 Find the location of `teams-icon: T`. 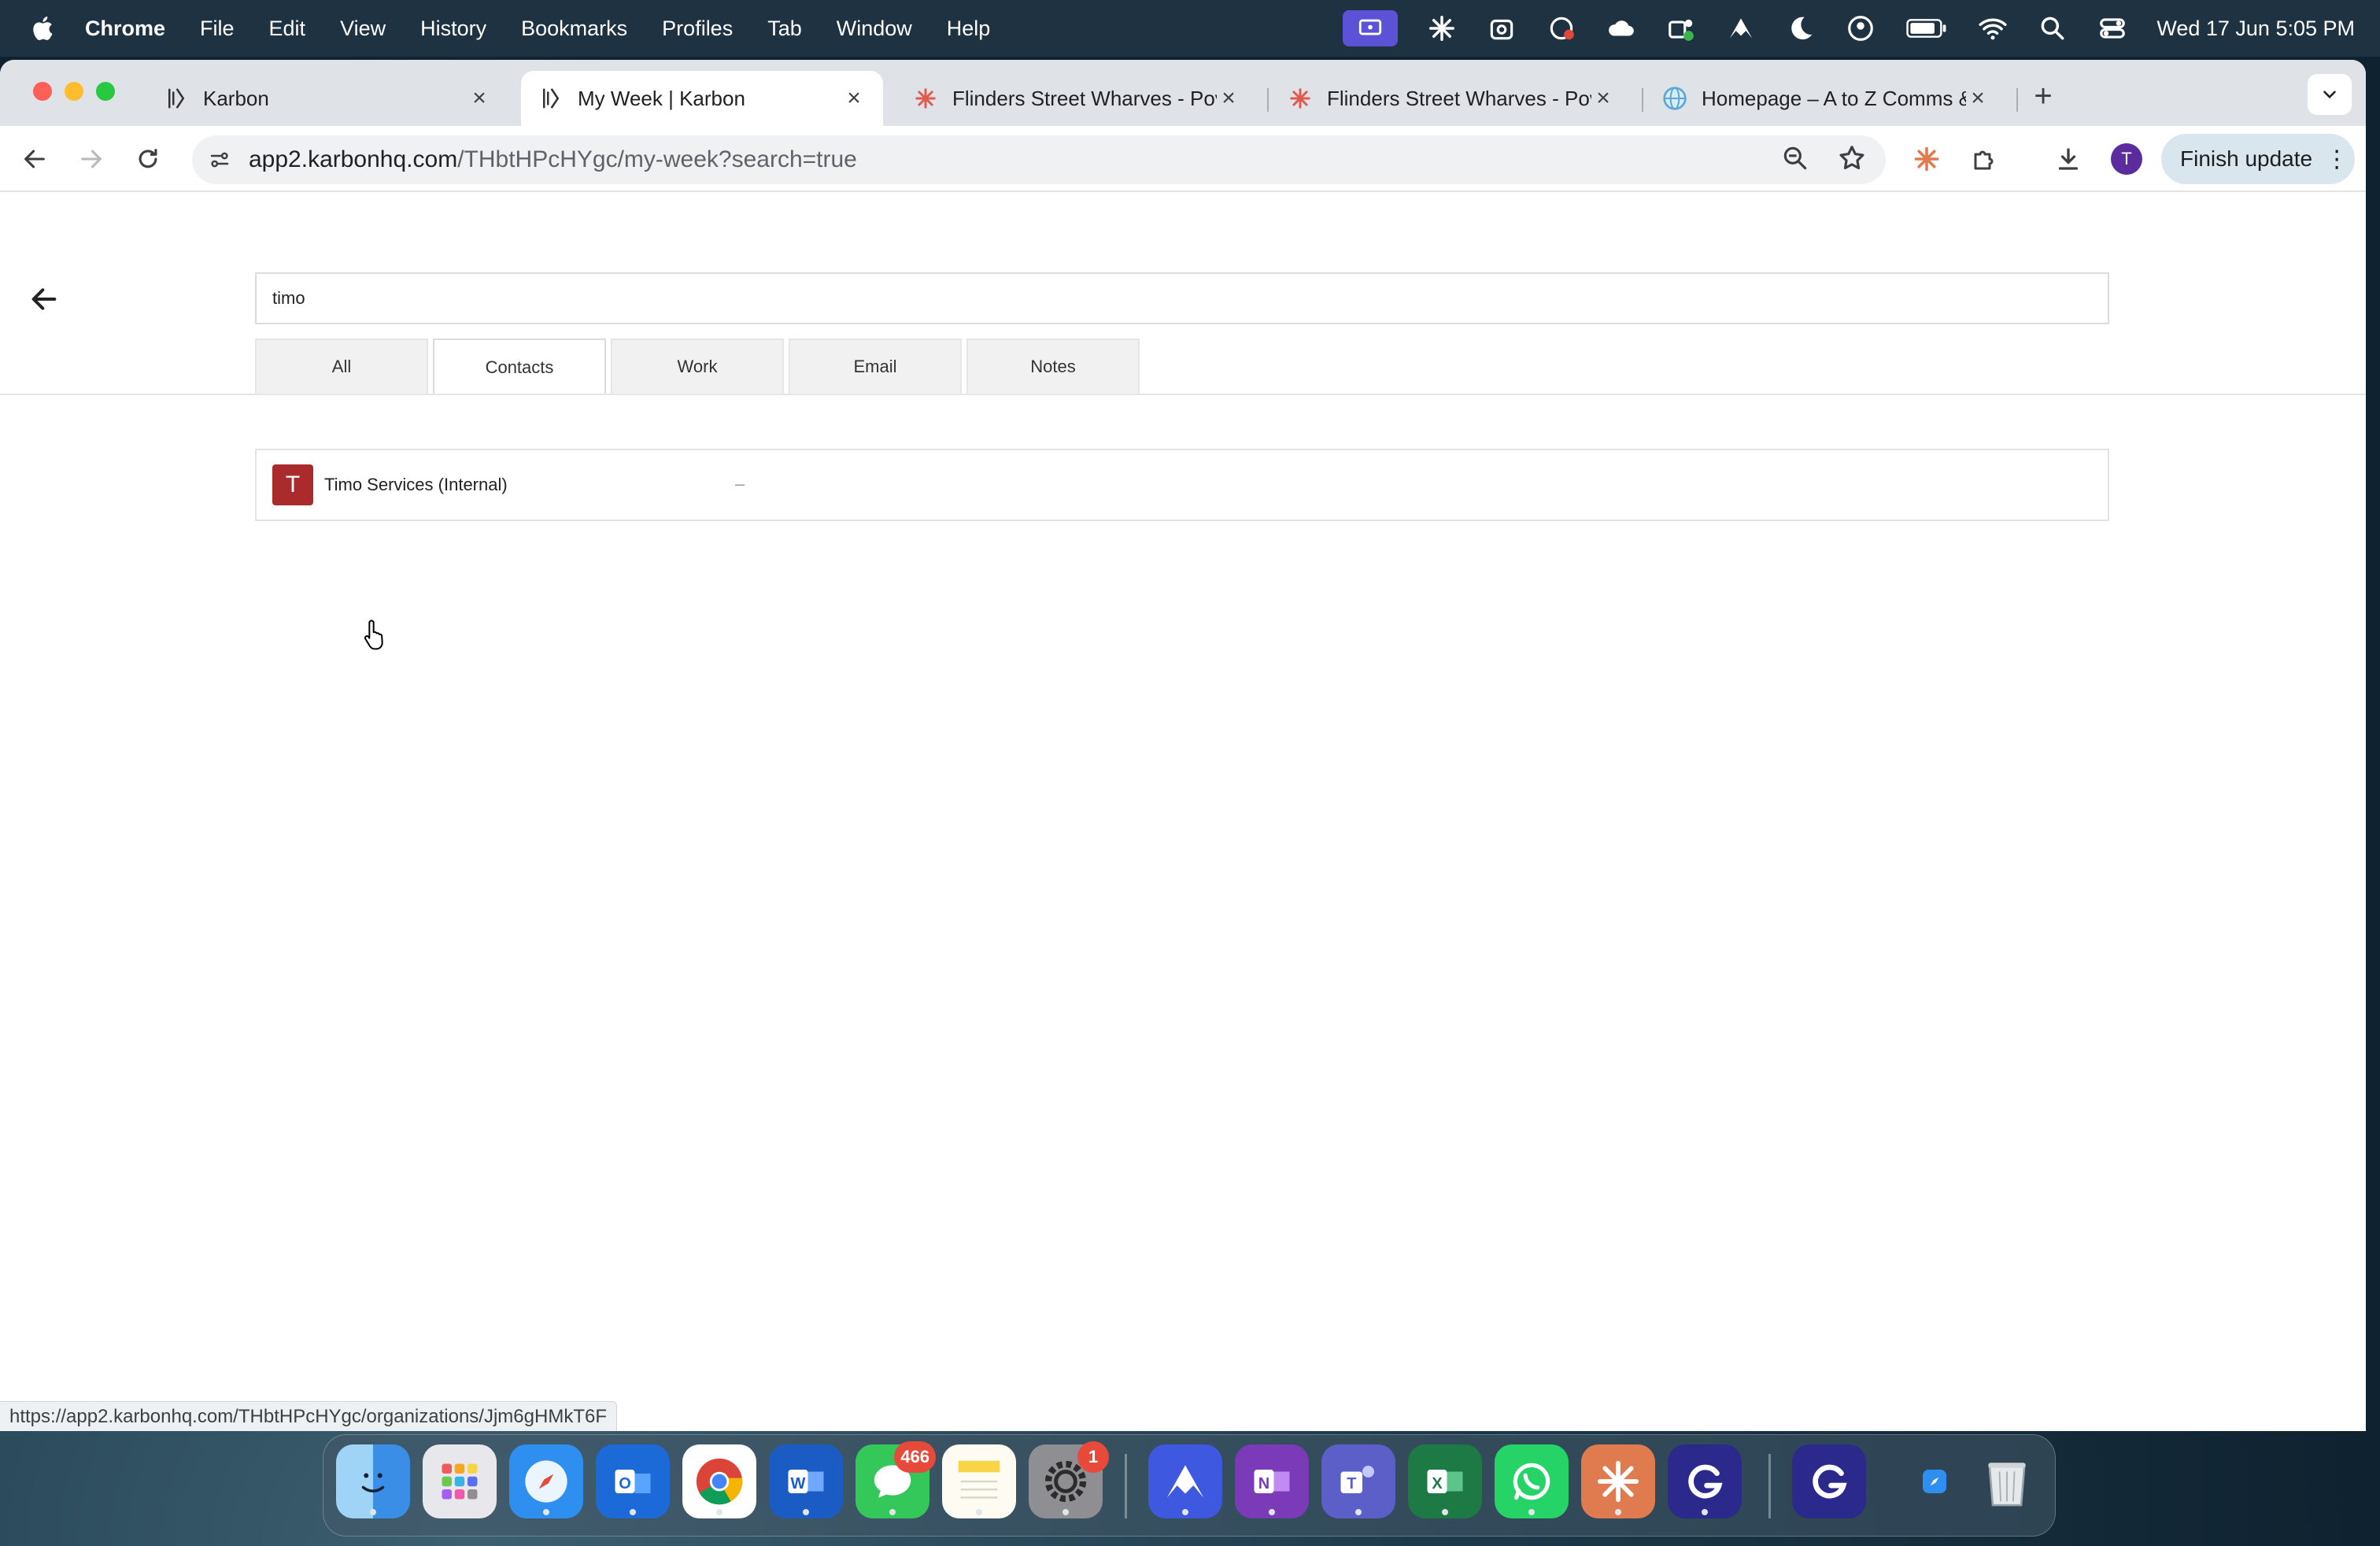

teams-icon: T is located at coordinates (1358, 1481).